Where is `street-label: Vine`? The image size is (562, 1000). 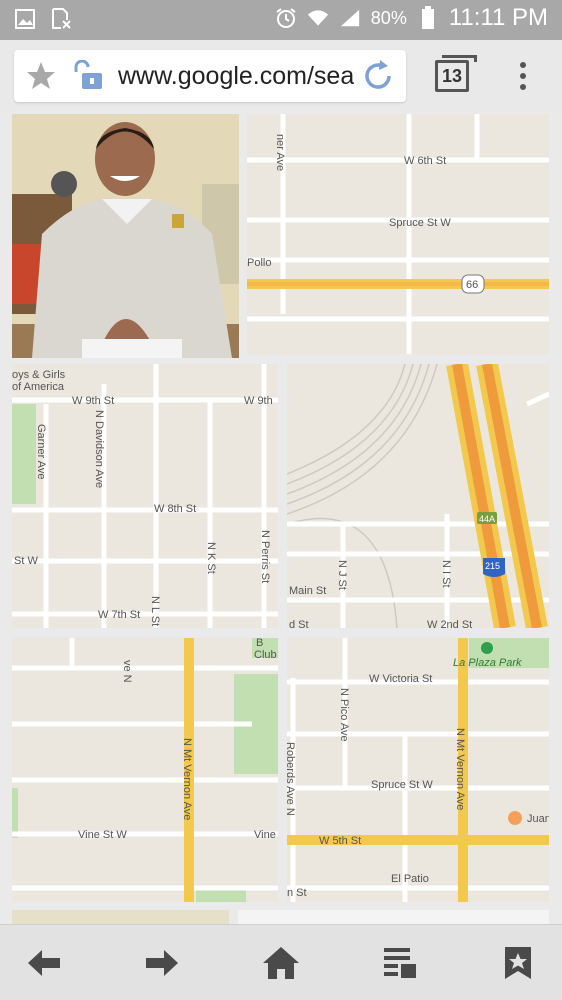 street-label: Vine is located at coordinates (265, 835).